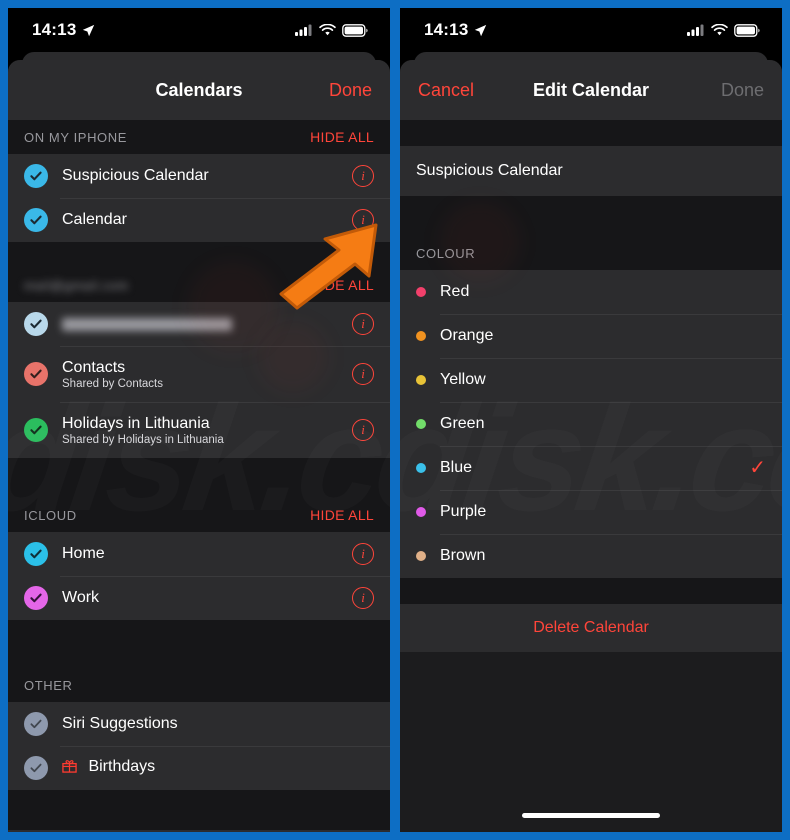 The image size is (790, 840). What do you see at coordinates (218, 768) in the screenshot?
I see `list-item-text: Birthdays` at bounding box center [218, 768].